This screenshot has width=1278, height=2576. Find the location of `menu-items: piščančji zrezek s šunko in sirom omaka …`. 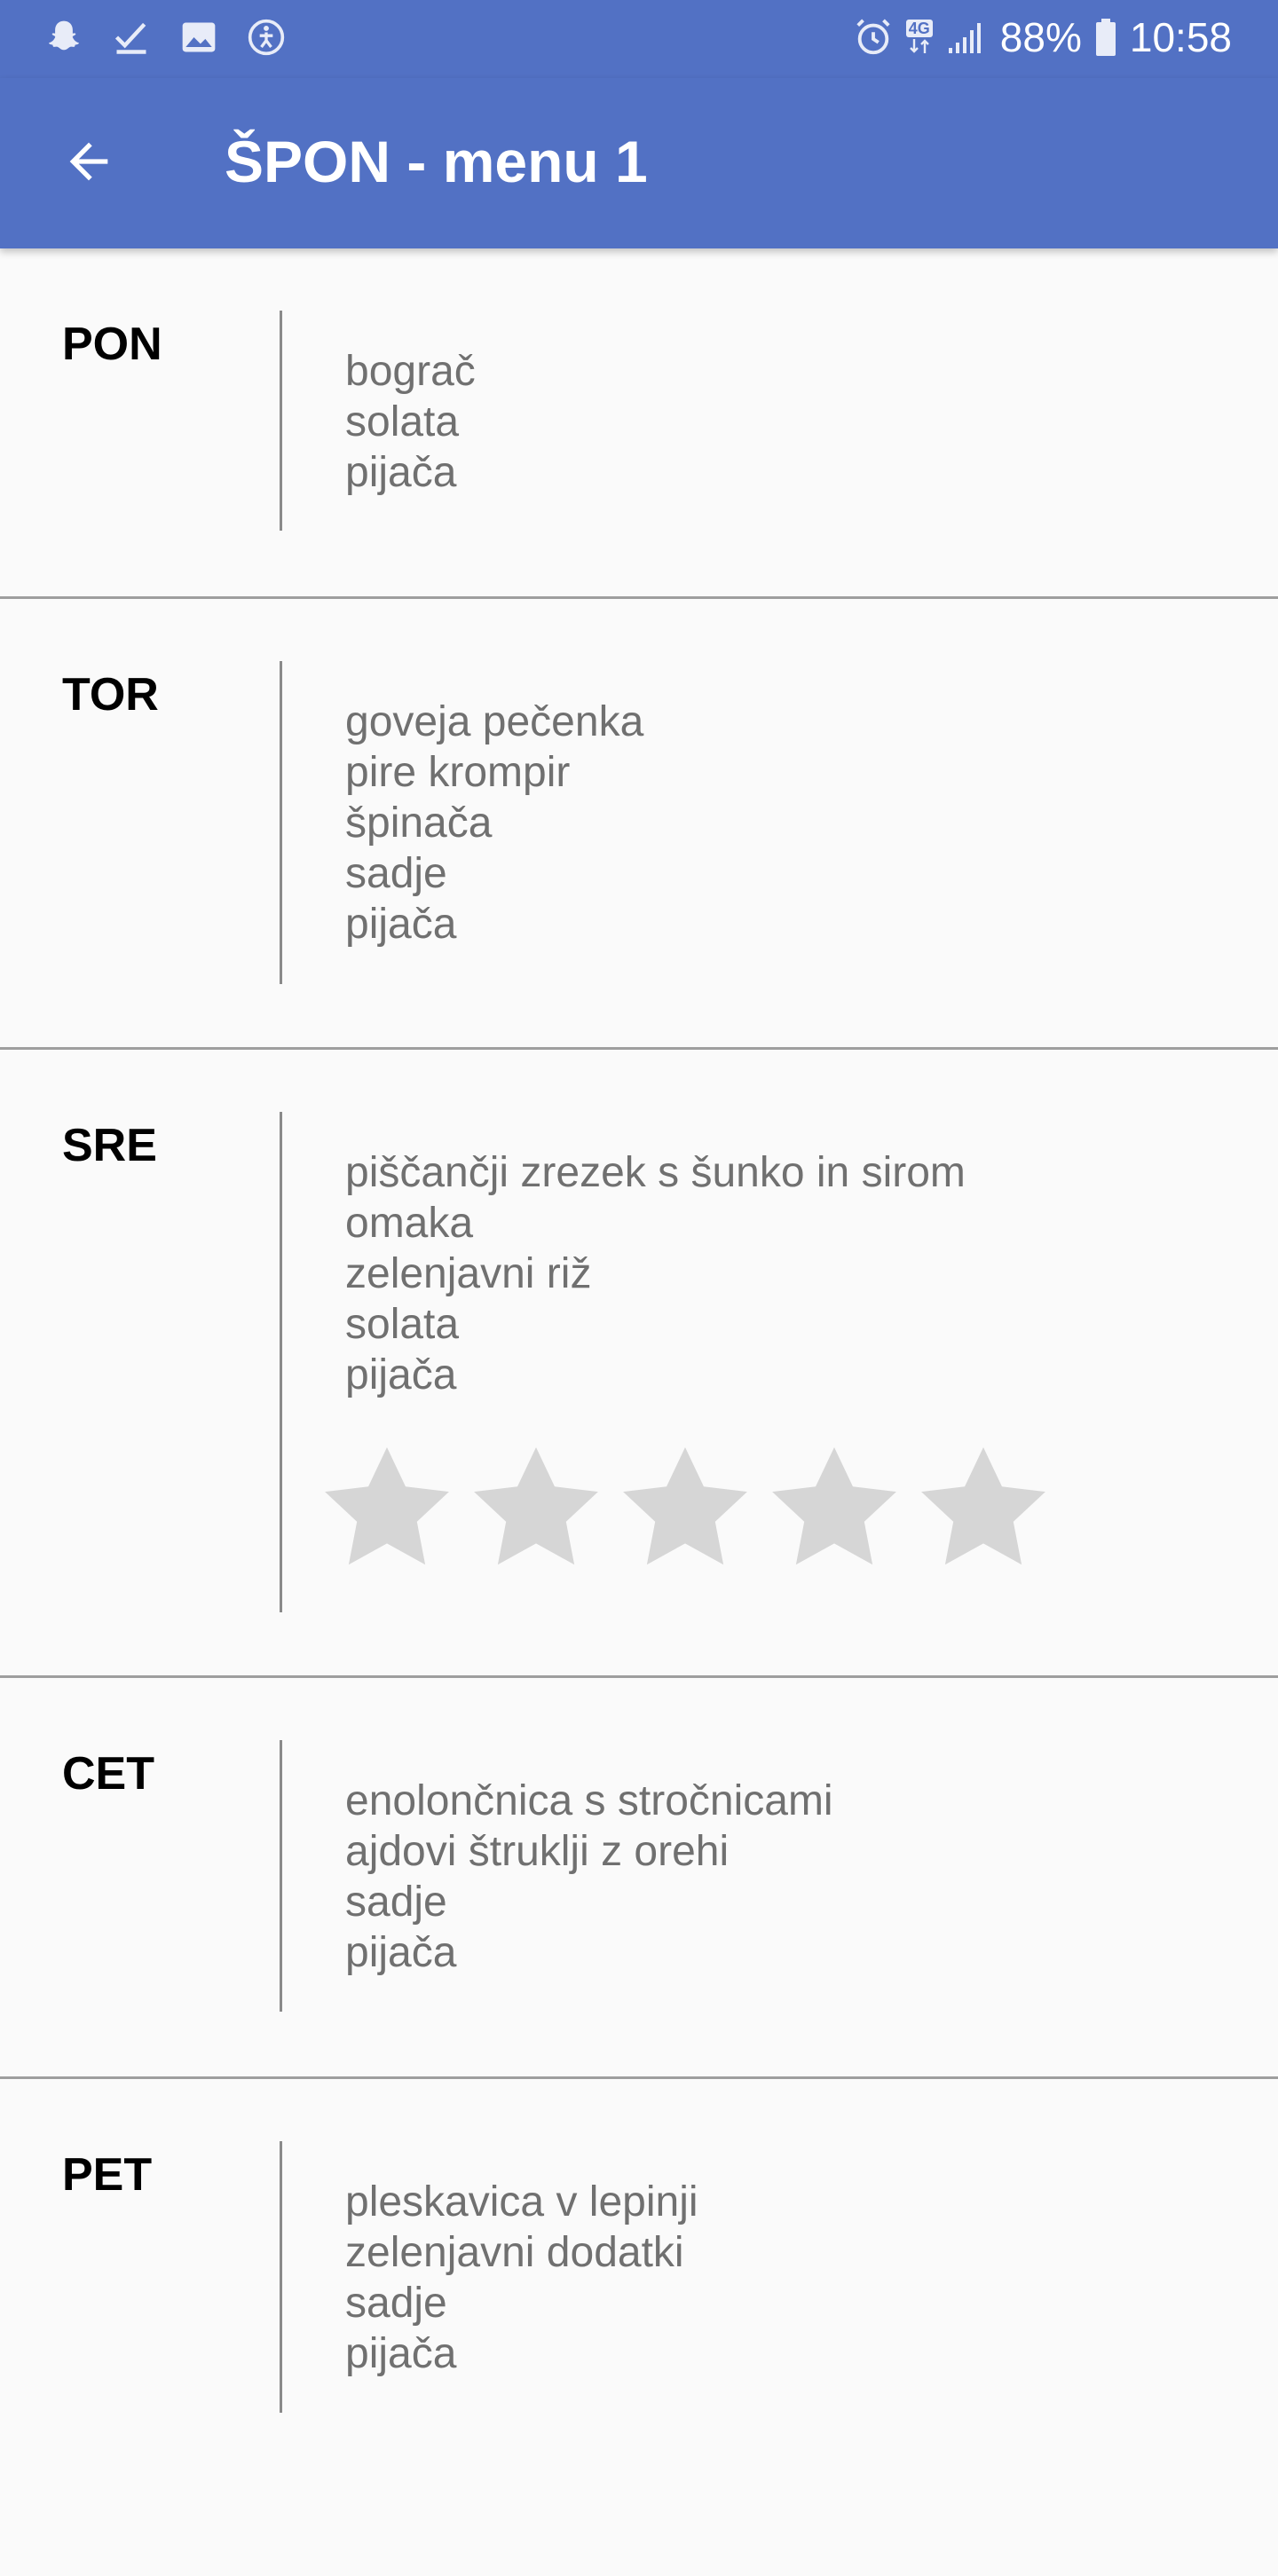

menu-items: piščančji zrezek s šunko in sirom omaka … is located at coordinates (655, 1273).